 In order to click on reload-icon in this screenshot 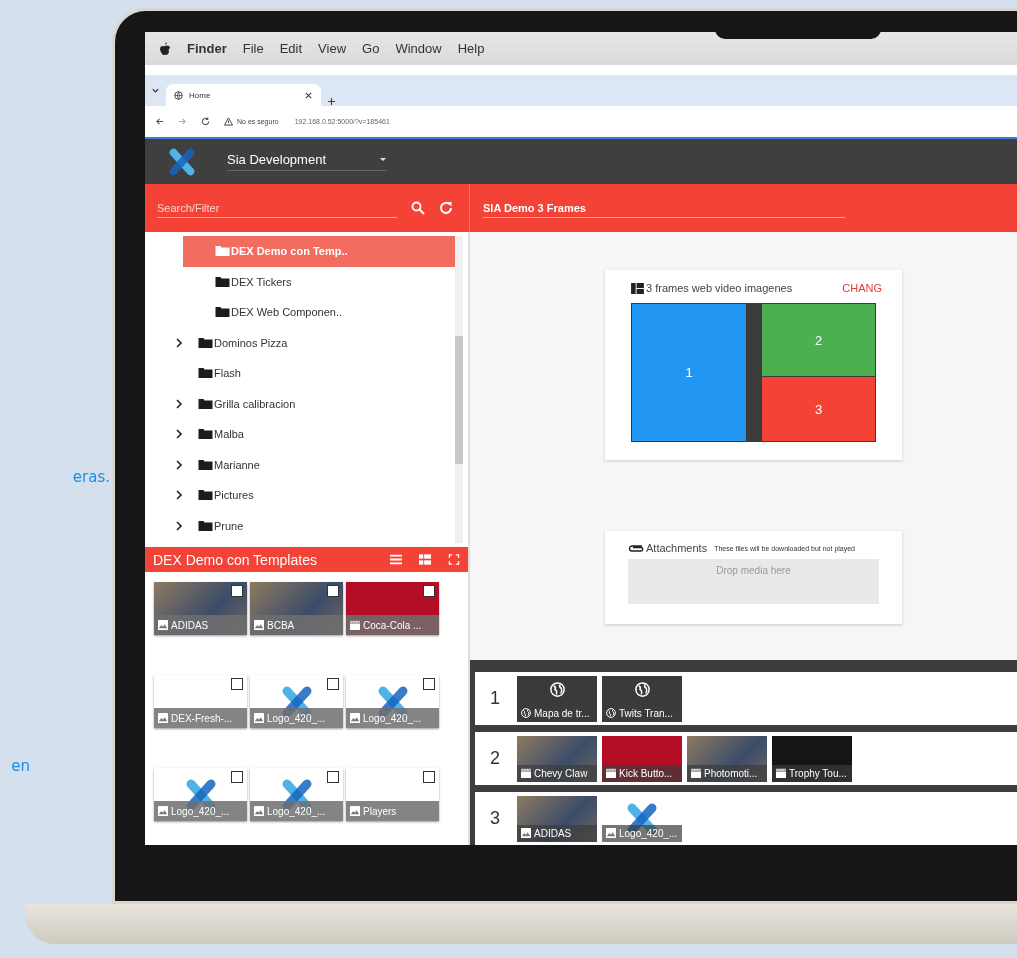, I will do `click(205, 121)`.